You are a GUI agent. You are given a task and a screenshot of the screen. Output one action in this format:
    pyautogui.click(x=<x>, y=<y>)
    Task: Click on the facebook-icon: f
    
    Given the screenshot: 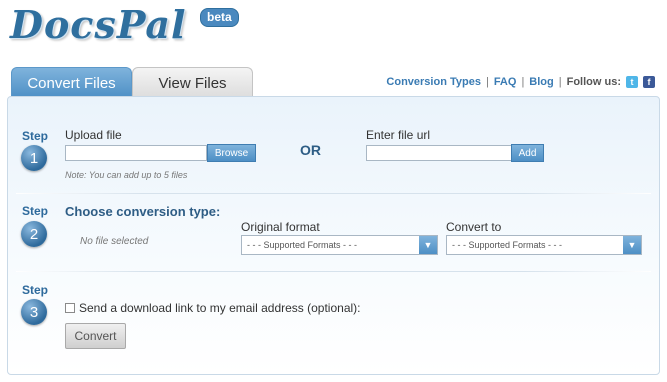 What is the action you would take?
    pyautogui.click(x=649, y=82)
    